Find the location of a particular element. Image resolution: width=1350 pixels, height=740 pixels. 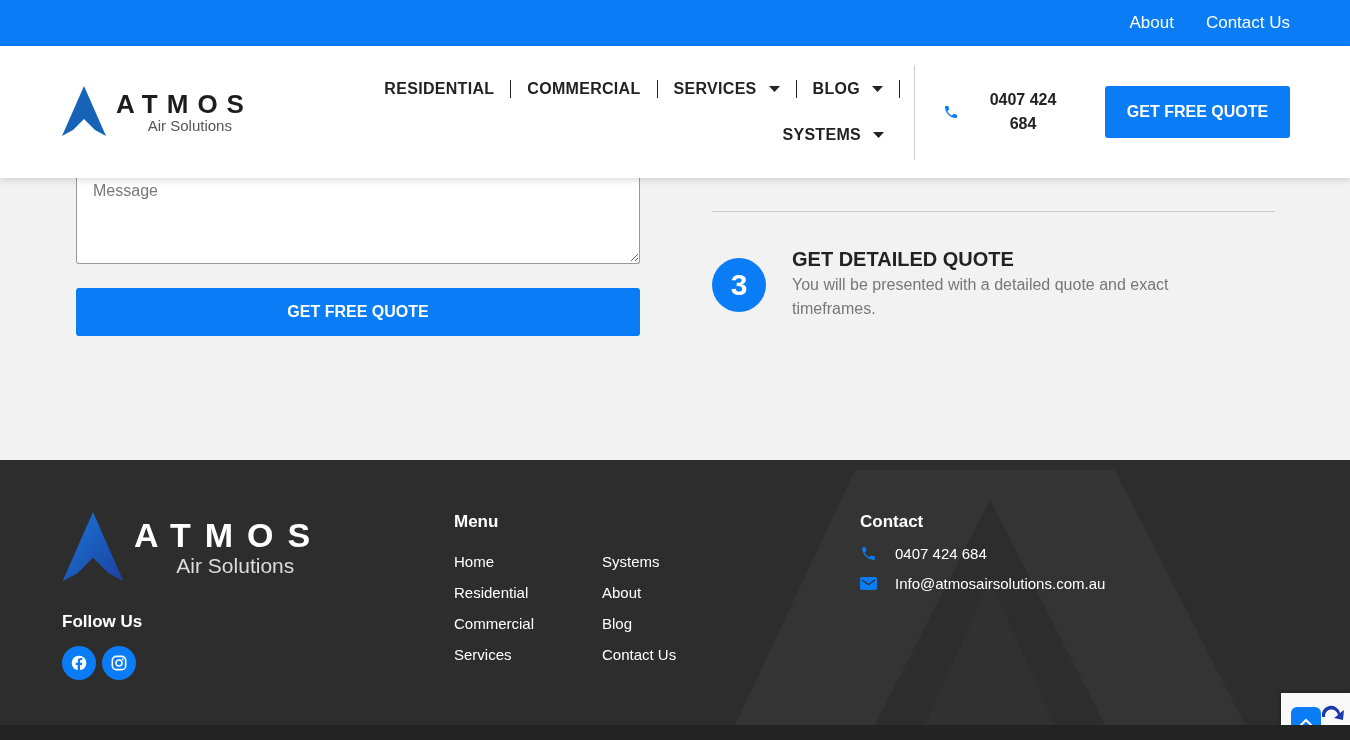

footer-menu-link: Home is located at coordinates (474, 561).